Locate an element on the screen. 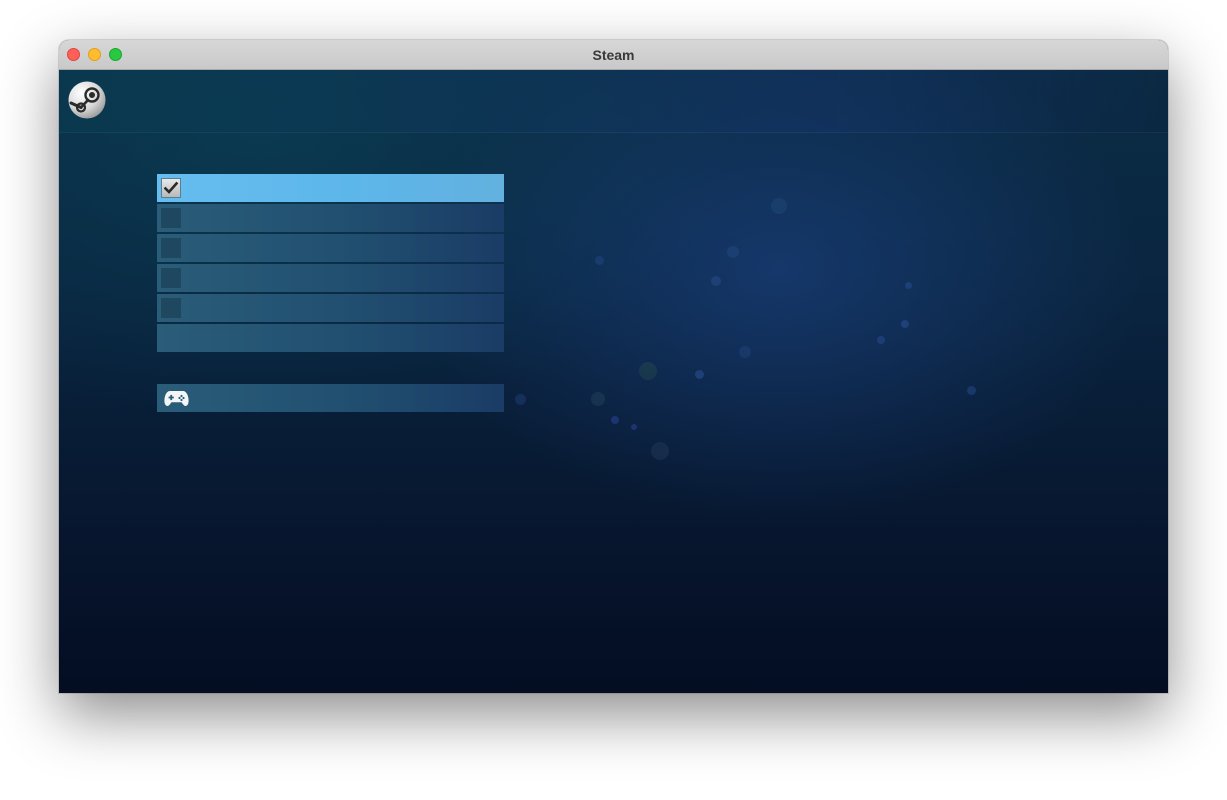 The width and height of the screenshot is (1227, 800). controller-menu-item is located at coordinates (330, 398).